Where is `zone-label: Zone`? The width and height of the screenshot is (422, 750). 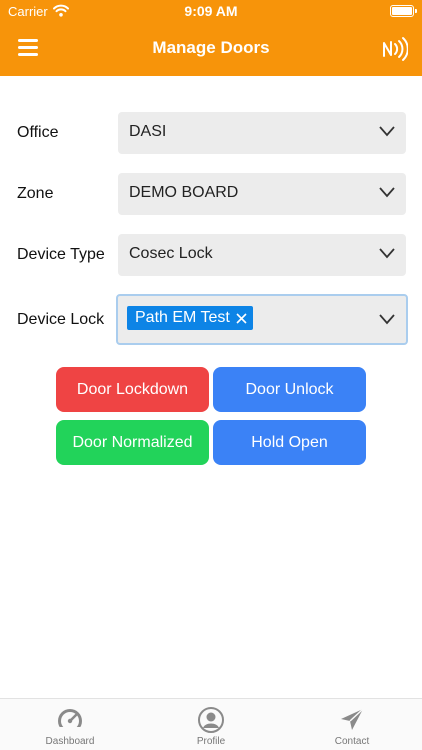 zone-label: Zone is located at coordinates (35, 193).